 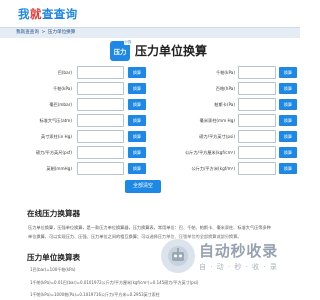 I want to click on section-title: 压力单位换算表, so click(x=54, y=257).